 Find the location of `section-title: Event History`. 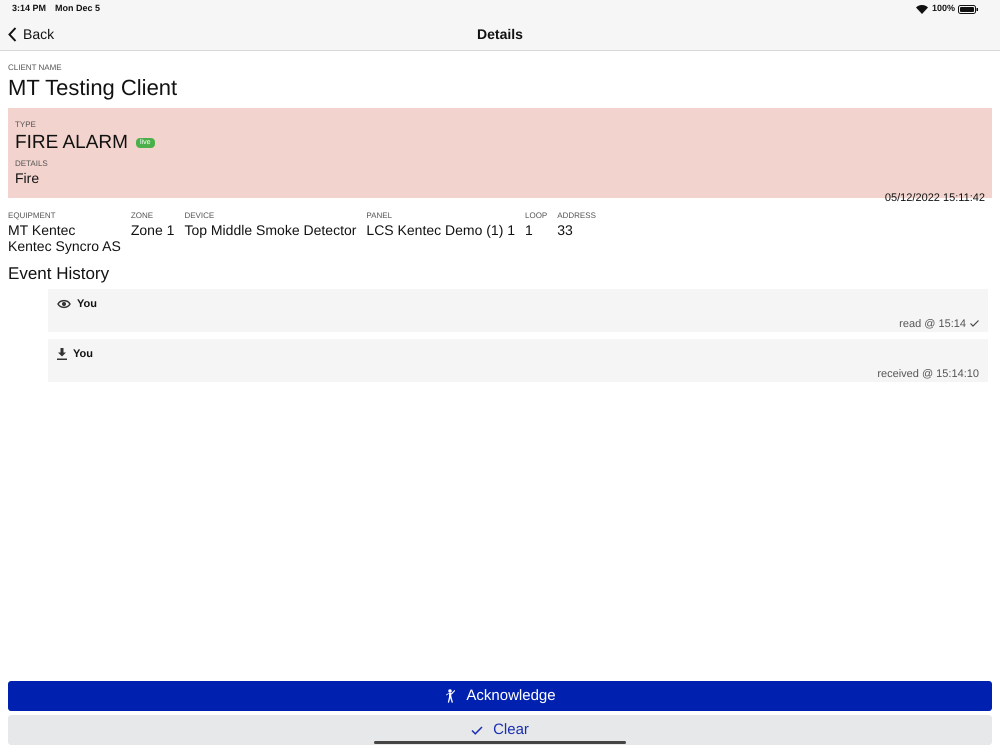

section-title: Event History is located at coordinates (58, 274).